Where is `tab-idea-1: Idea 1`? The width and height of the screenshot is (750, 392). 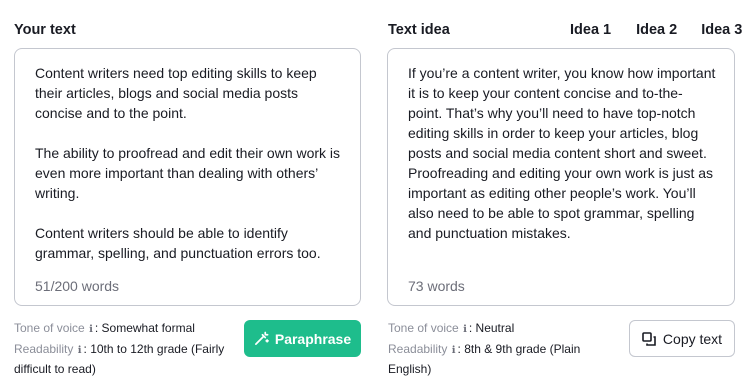 tab-idea-1: Idea 1 is located at coordinates (590, 36).